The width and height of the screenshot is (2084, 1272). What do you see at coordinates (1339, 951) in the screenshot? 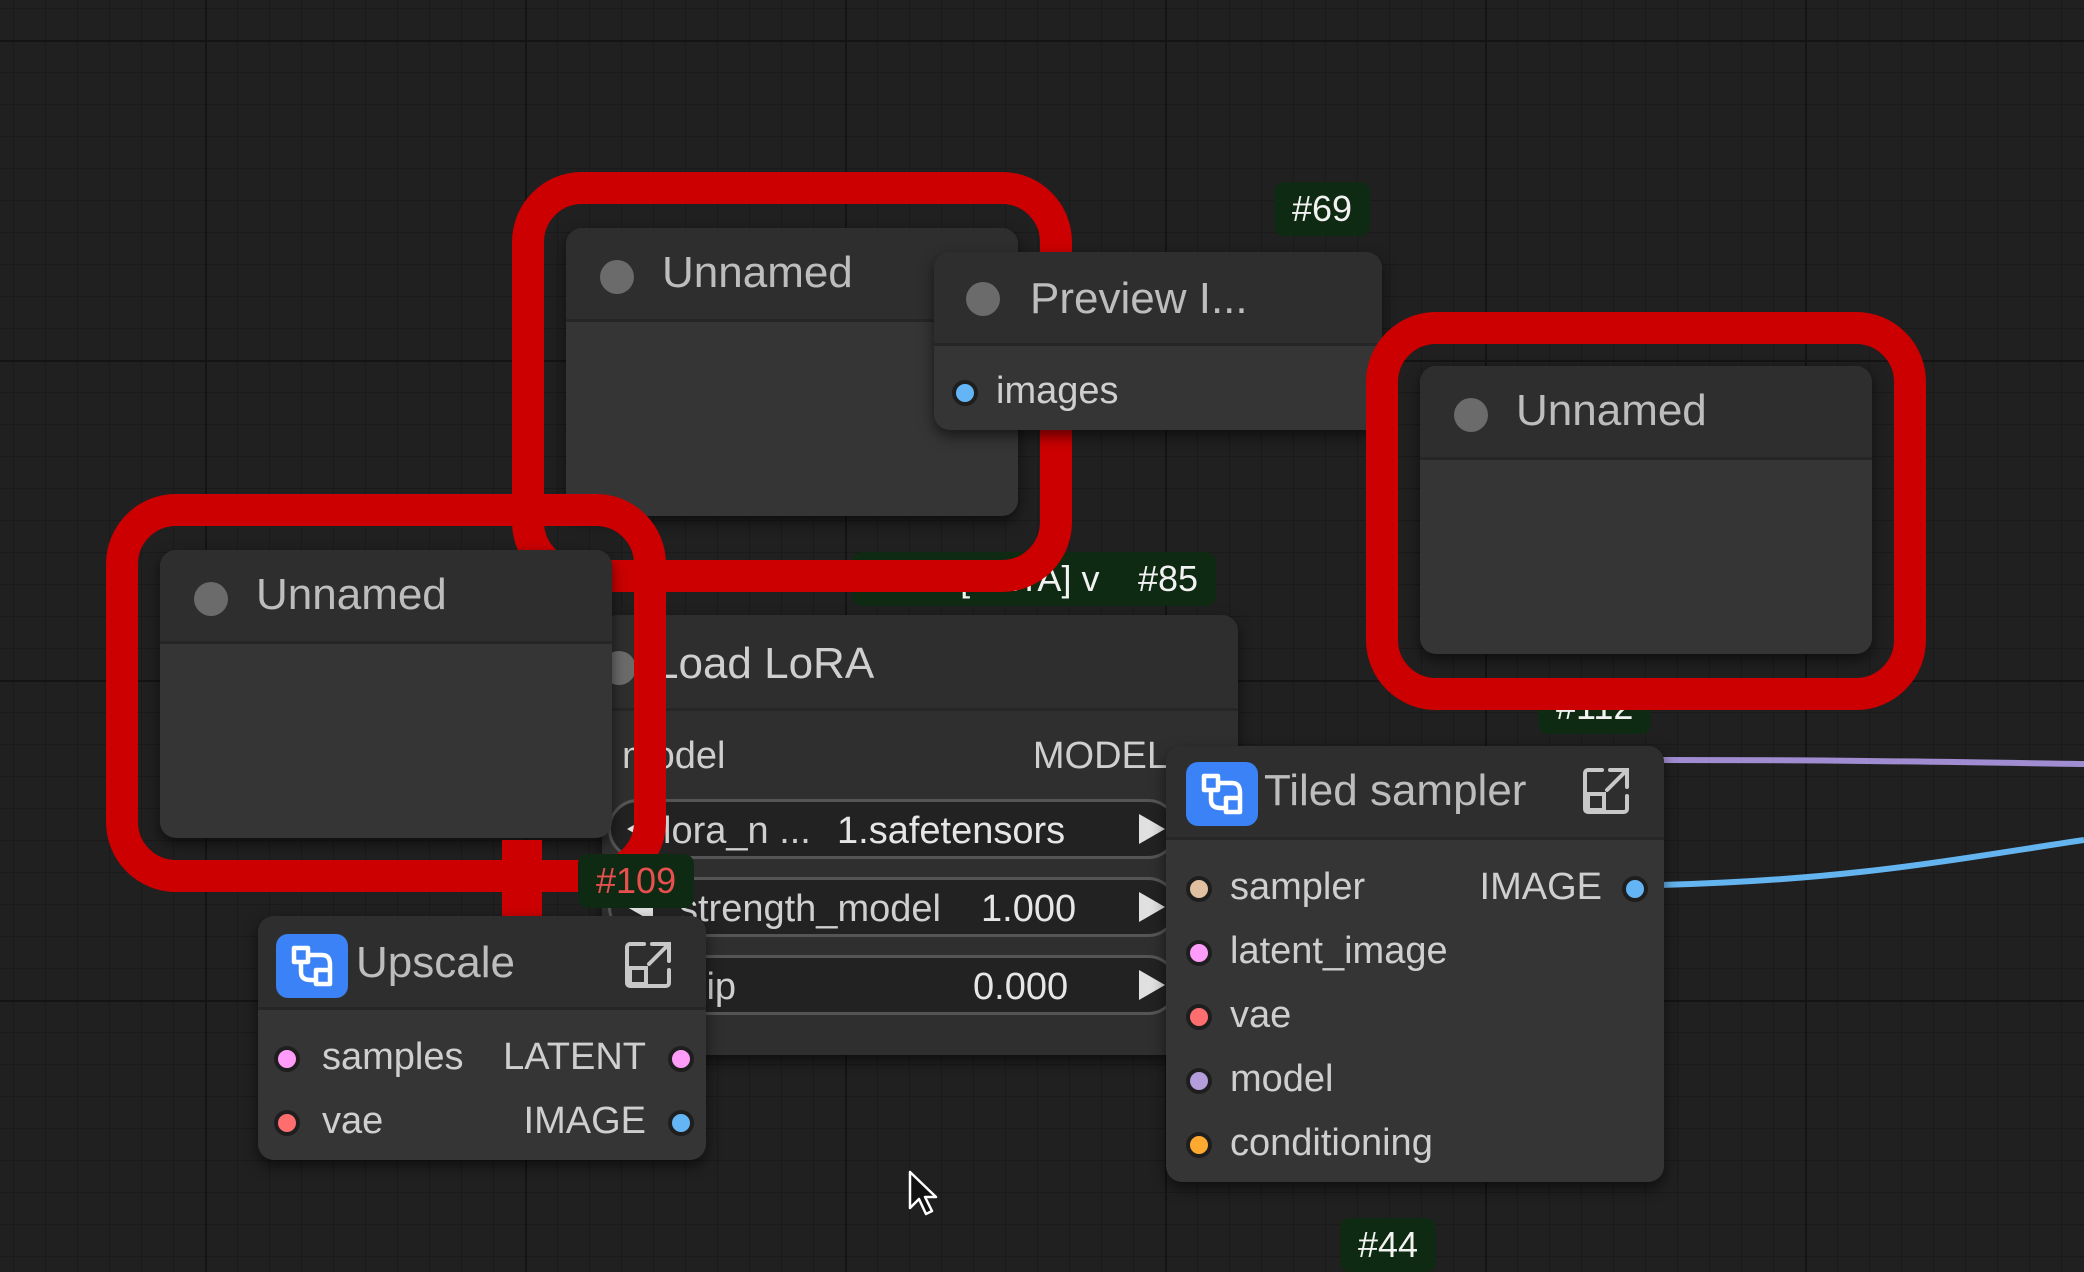
I see `latent-input-label: latent_image` at bounding box center [1339, 951].